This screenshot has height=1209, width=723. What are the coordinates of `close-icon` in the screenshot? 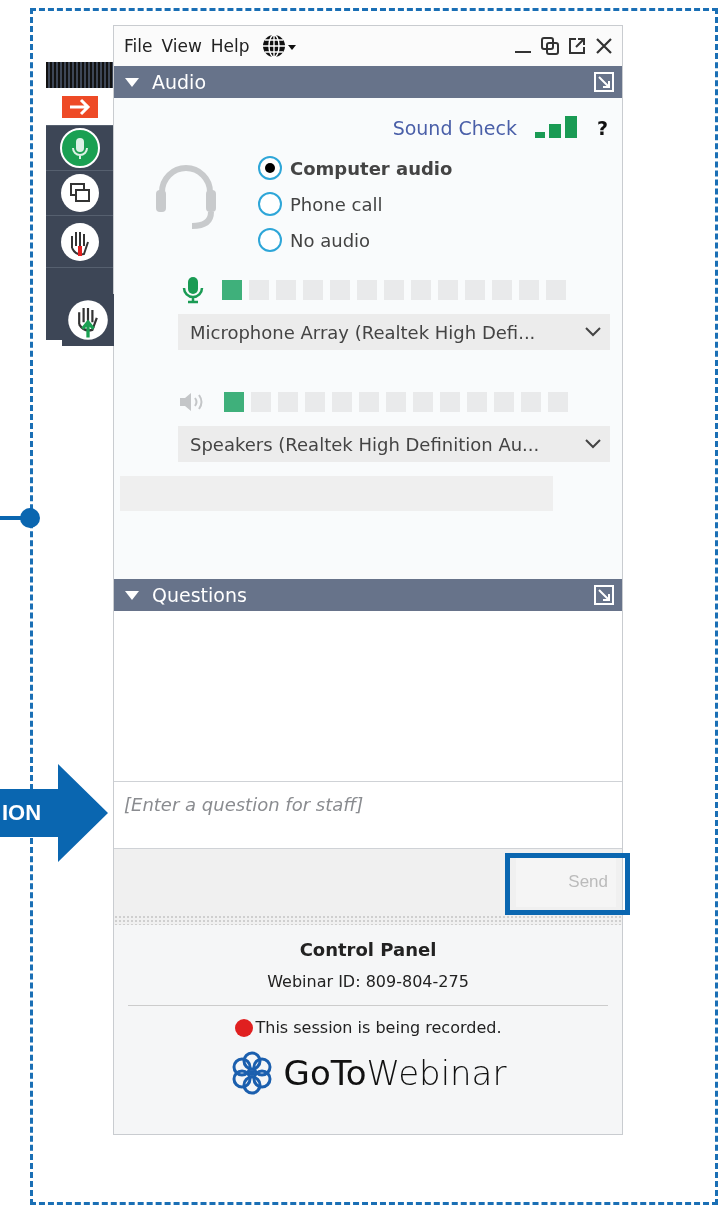 It's located at (604, 46).